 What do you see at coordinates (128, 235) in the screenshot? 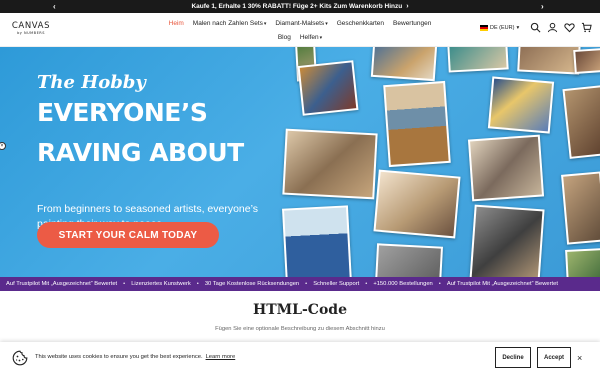
I see `cta-button: START YOUR CALM TODAY` at bounding box center [128, 235].